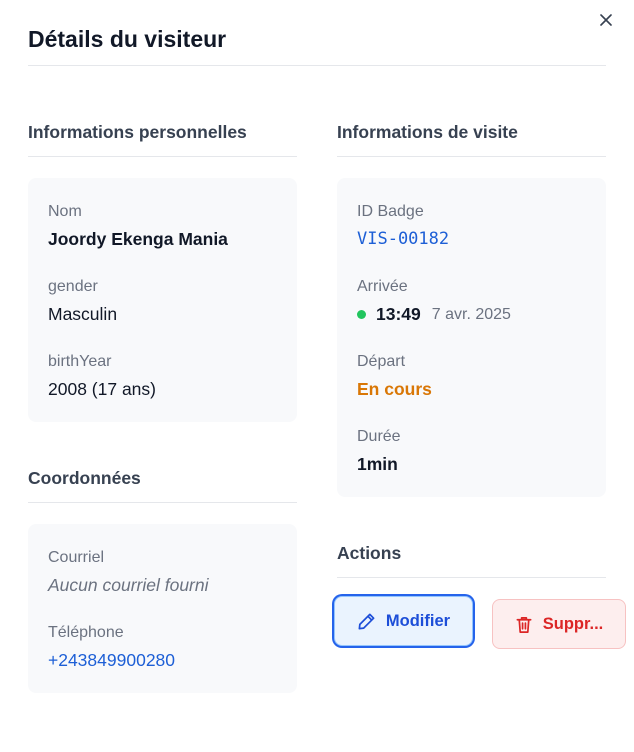  Describe the element at coordinates (377, 464) in the screenshot. I see `duration-value: 1min` at that location.